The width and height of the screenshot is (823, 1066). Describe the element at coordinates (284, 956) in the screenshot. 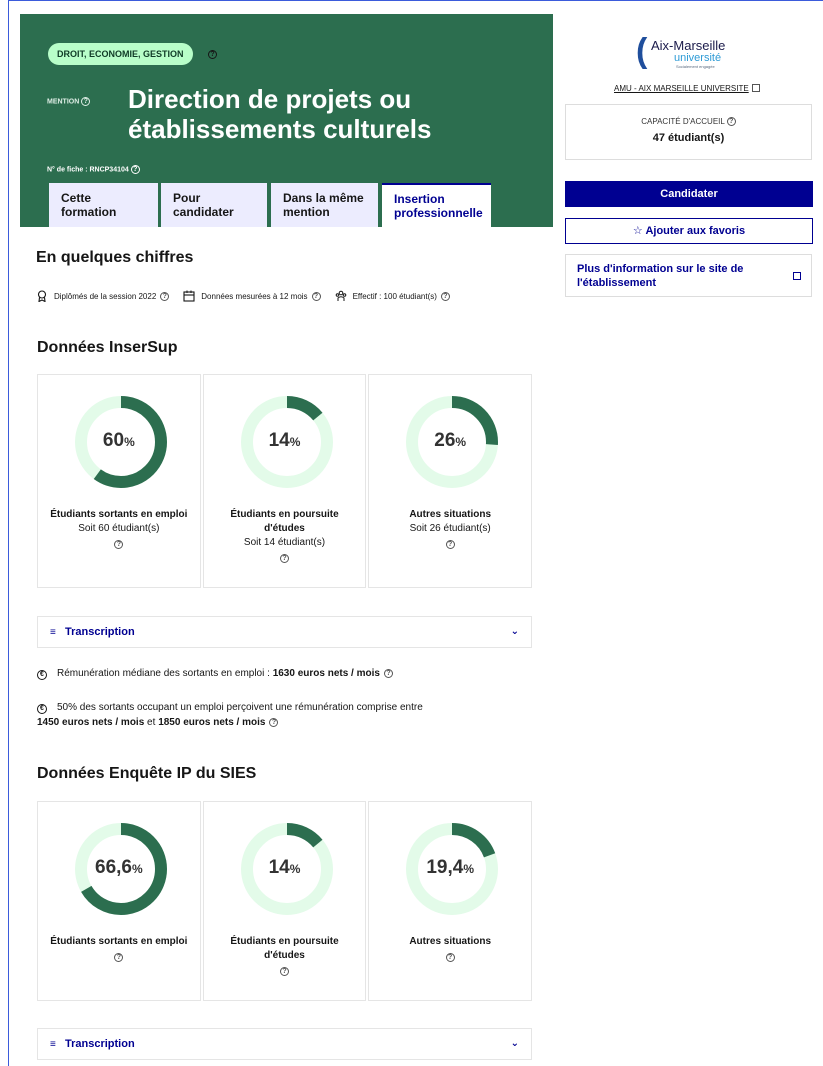

I see `stat-label: Étudiants en poursuite d'études?` at that location.